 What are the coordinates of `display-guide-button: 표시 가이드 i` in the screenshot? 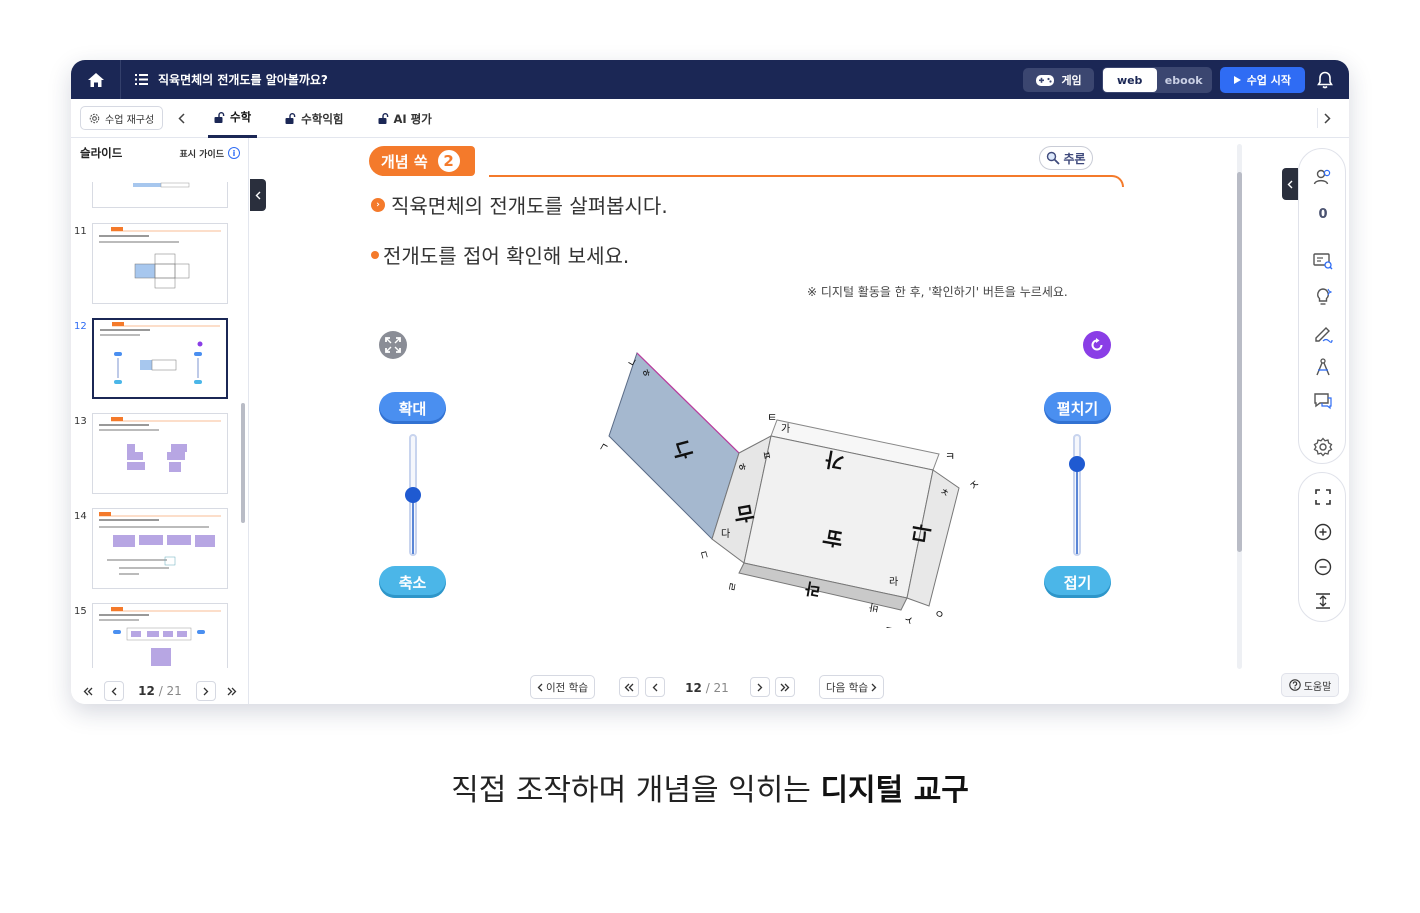 It's located at (209, 153).